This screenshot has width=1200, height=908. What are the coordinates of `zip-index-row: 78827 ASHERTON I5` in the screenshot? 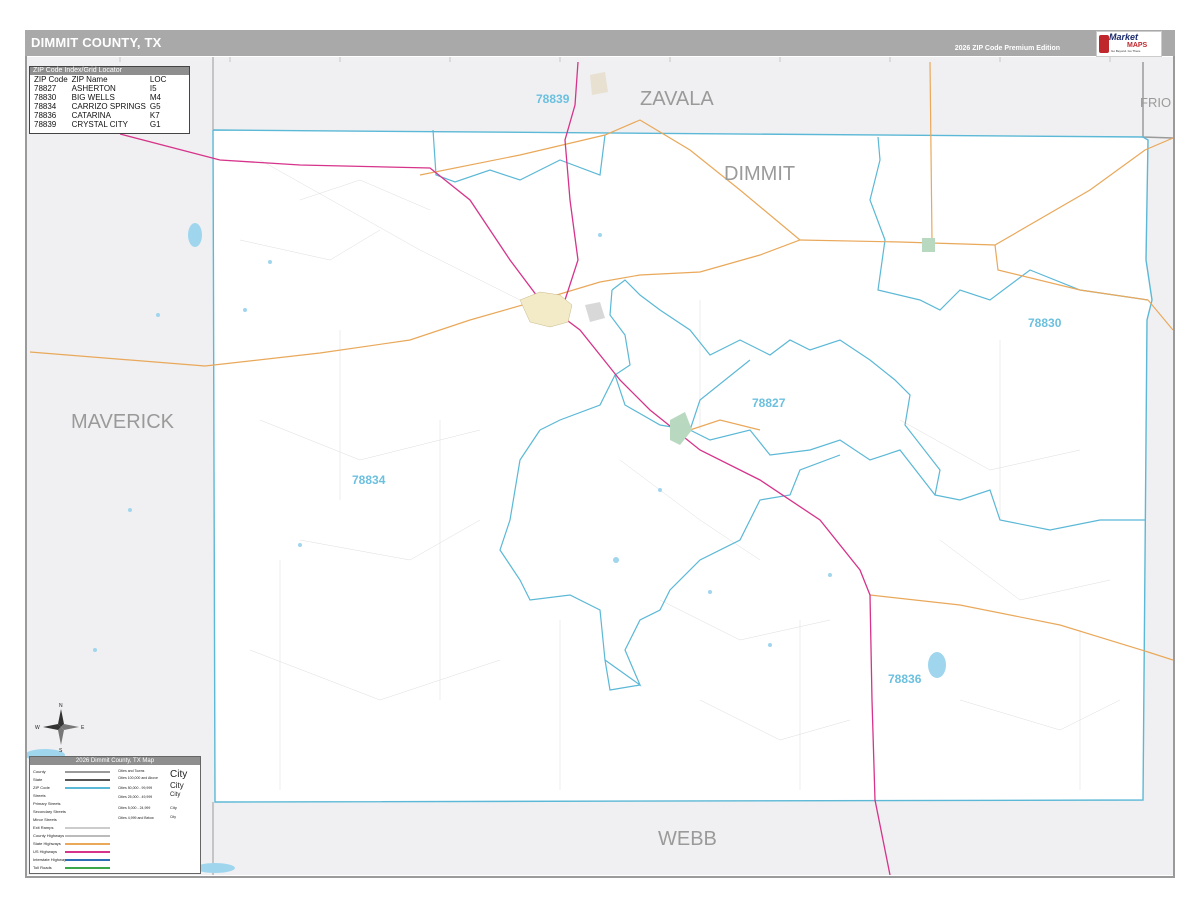 It's located at (100, 88).